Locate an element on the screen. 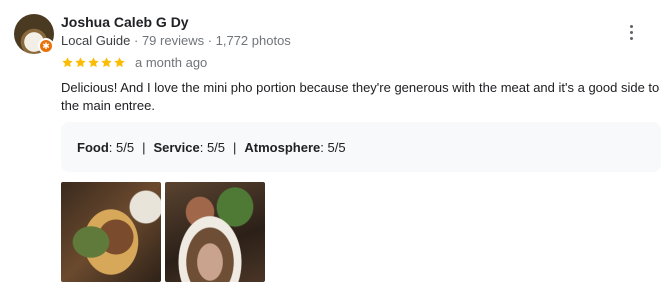 Image resolution: width=664 pixels, height=292 pixels. rating-row: a month ago is located at coordinates (134, 62).